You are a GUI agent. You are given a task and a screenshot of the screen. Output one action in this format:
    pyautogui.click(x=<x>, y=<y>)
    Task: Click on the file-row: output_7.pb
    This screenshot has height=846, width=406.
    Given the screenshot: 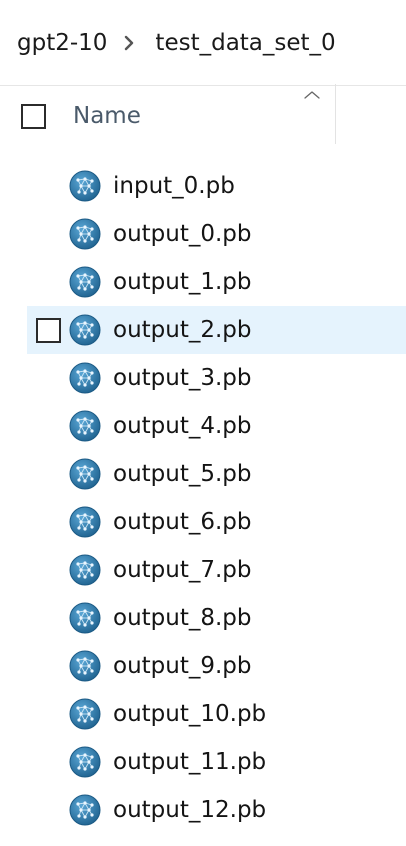 What is the action you would take?
    pyautogui.click(x=203, y=570)
    